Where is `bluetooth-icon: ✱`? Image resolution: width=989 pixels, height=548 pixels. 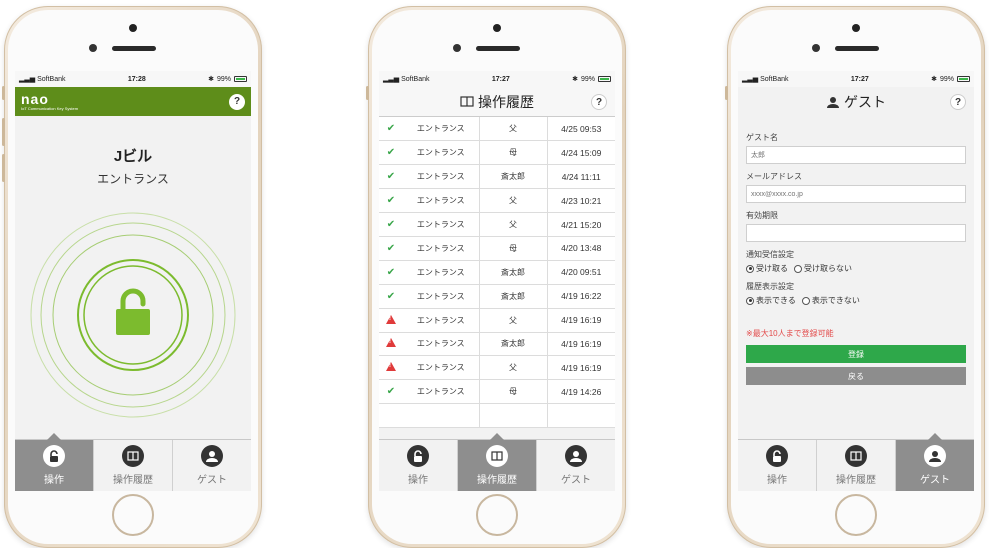 bluetooth-icon: ✱ is located at coordinates (934, 79).